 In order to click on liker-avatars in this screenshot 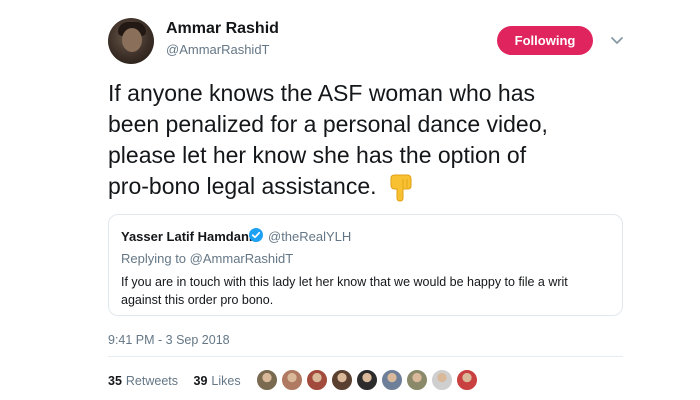, I will do `click(368, 381)`.